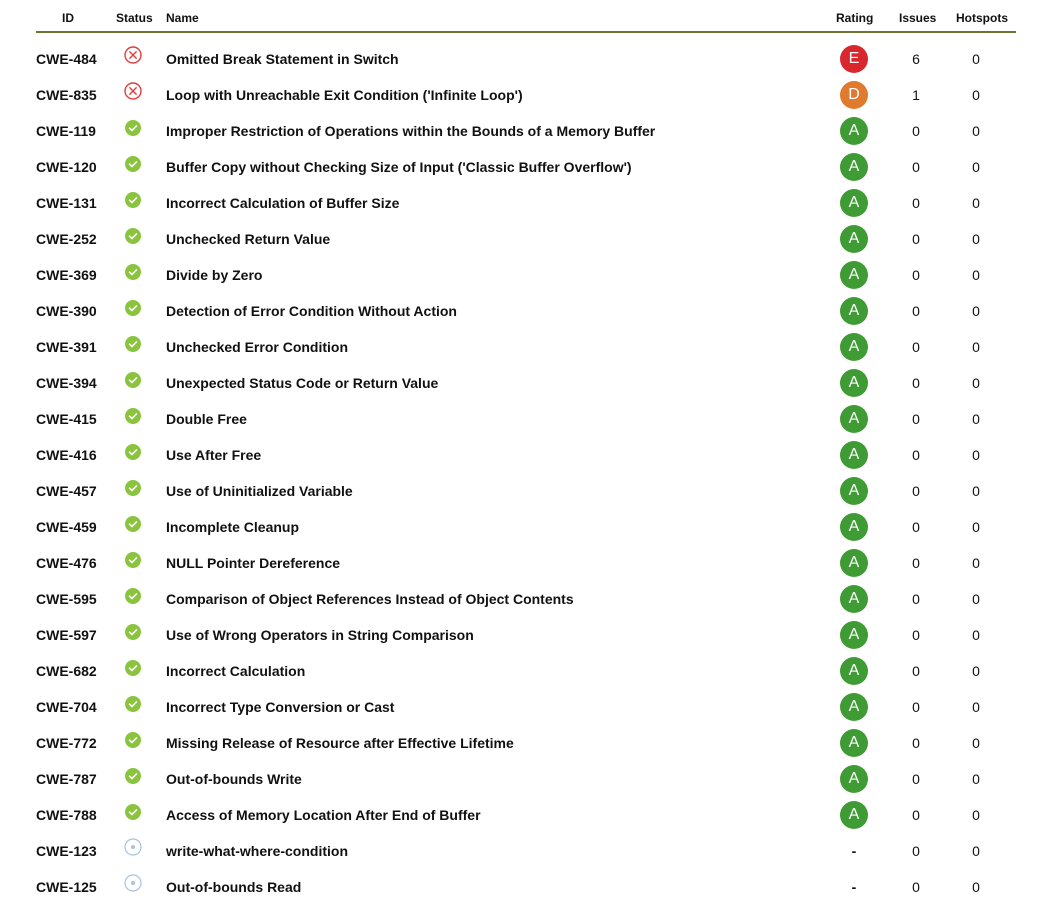  What do you see at coordinates (496, 383) in the screenshot?
I see `cwe-name: Unexpected Status Code or Return Value` at bounding box center [496, 383].